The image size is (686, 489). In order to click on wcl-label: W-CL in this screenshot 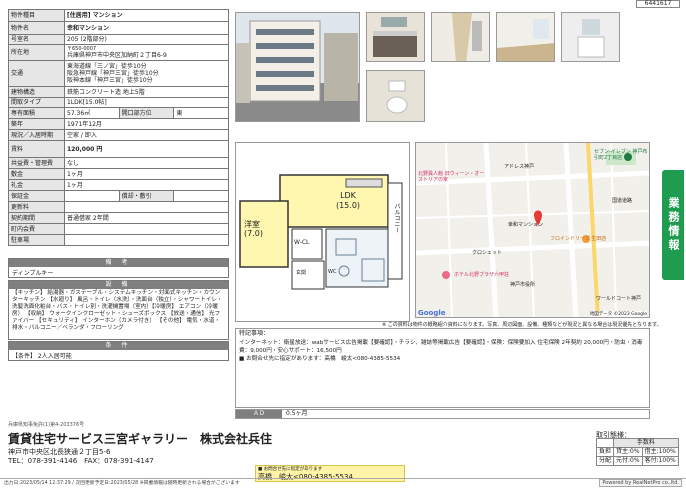, I will do `click(302, 242)`.